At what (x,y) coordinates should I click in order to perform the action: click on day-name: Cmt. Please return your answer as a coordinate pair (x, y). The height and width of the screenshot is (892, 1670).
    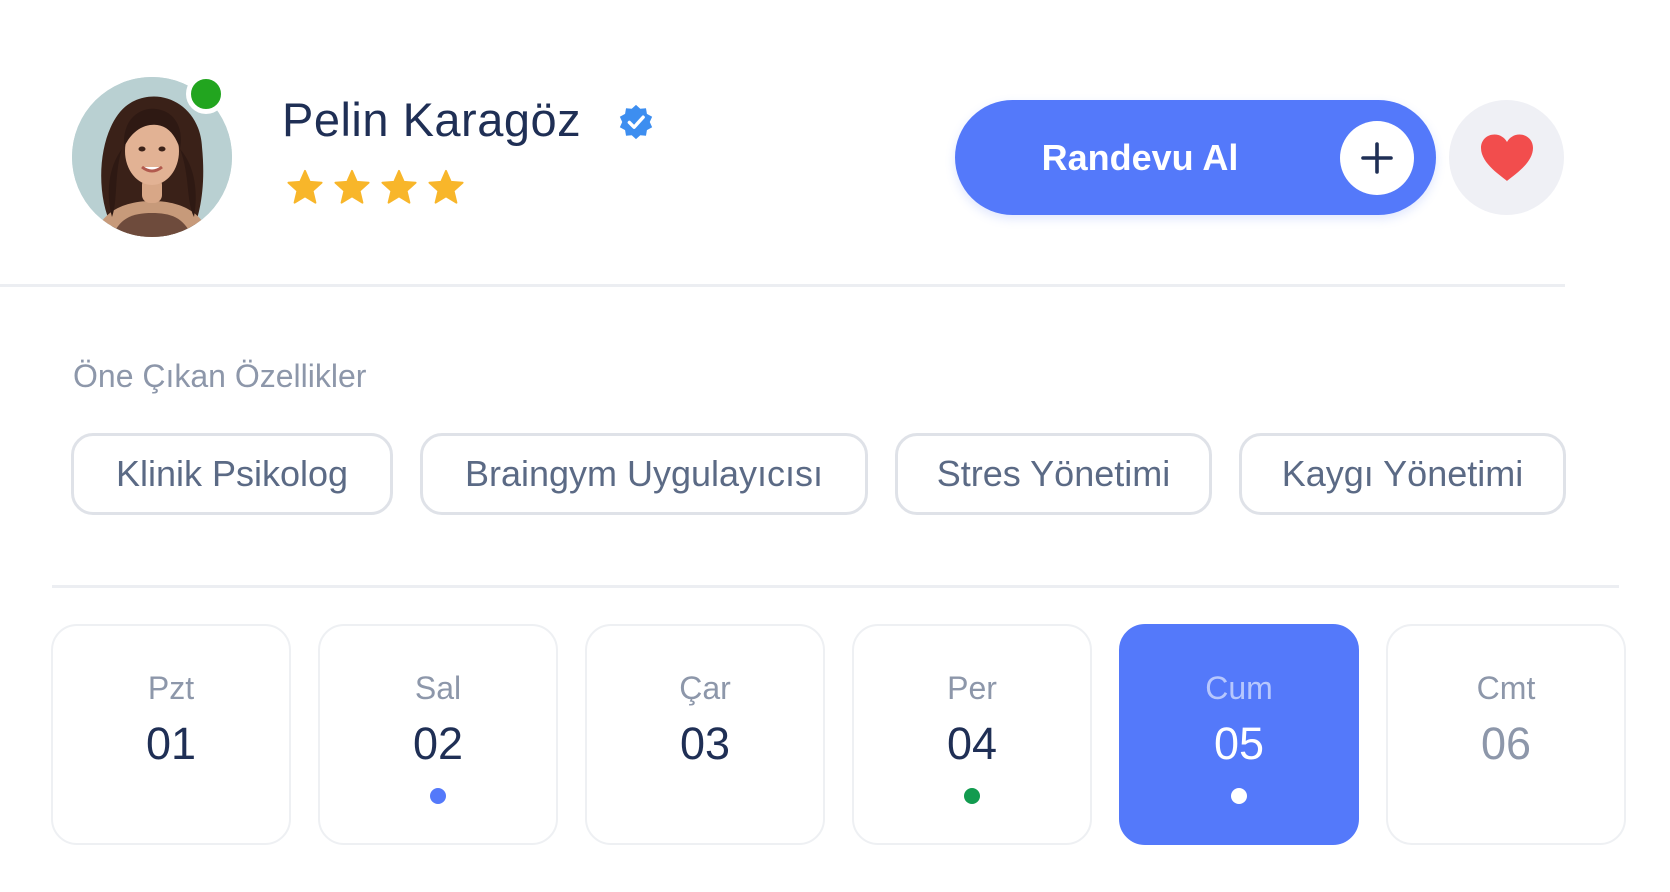
    Looking at the image, I should click on (1506, 688).